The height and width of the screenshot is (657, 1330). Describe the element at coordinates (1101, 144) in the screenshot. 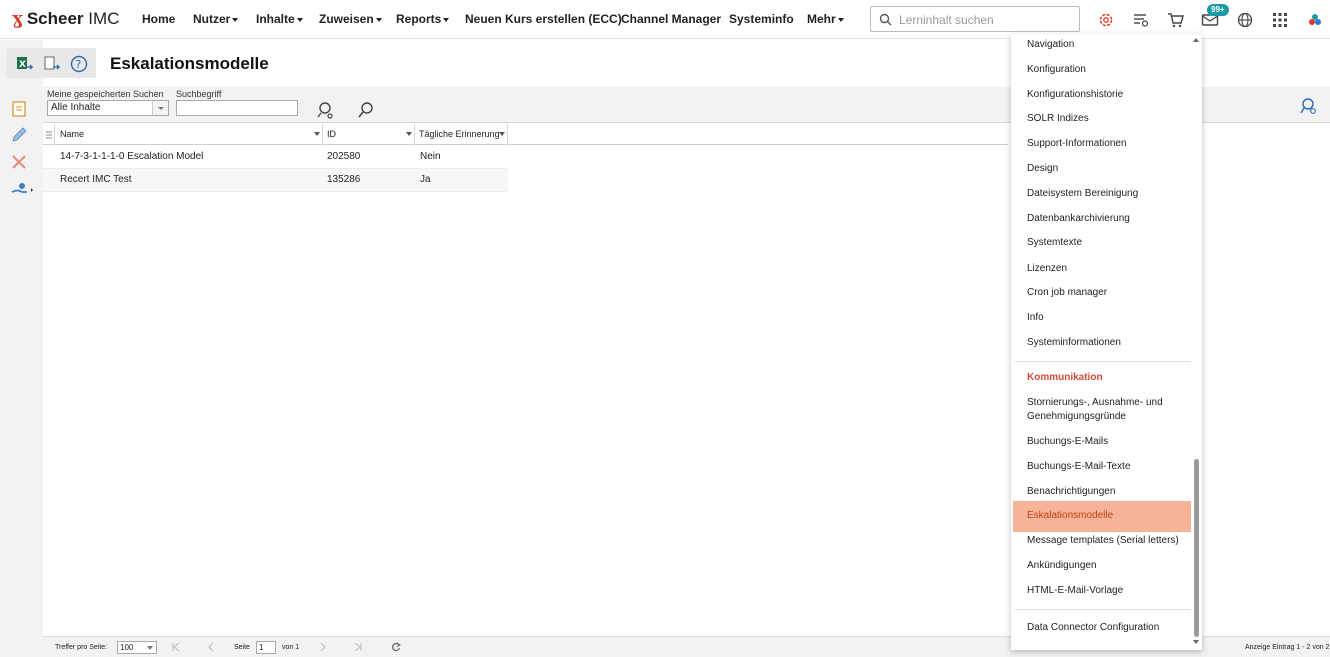

I see `menu-item-support-informationen: Support-Informationen` at that location.